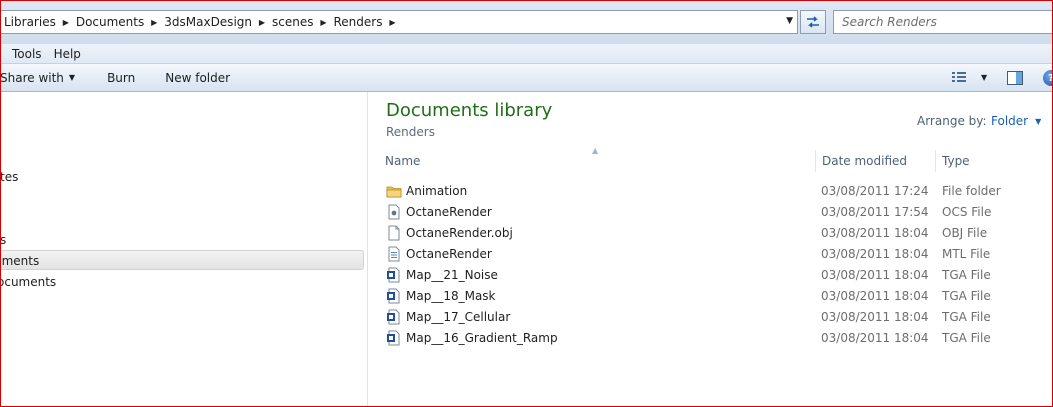 The image size is (1053, 407). I want to click on library-subtitle: Renders, so click(410, 132).